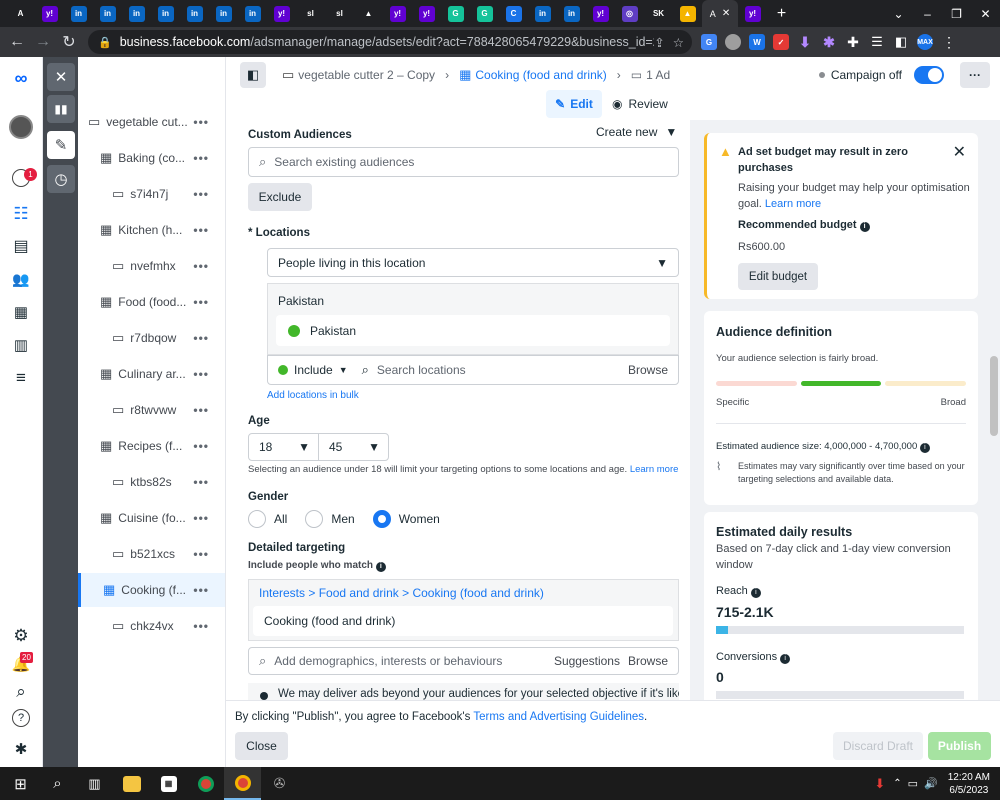 The width and height of the screenshot is (1000, 800). Describe the element at coordinates (20, 783) in the screenshot. I see `windows-start-icon: ⊞` at that location.